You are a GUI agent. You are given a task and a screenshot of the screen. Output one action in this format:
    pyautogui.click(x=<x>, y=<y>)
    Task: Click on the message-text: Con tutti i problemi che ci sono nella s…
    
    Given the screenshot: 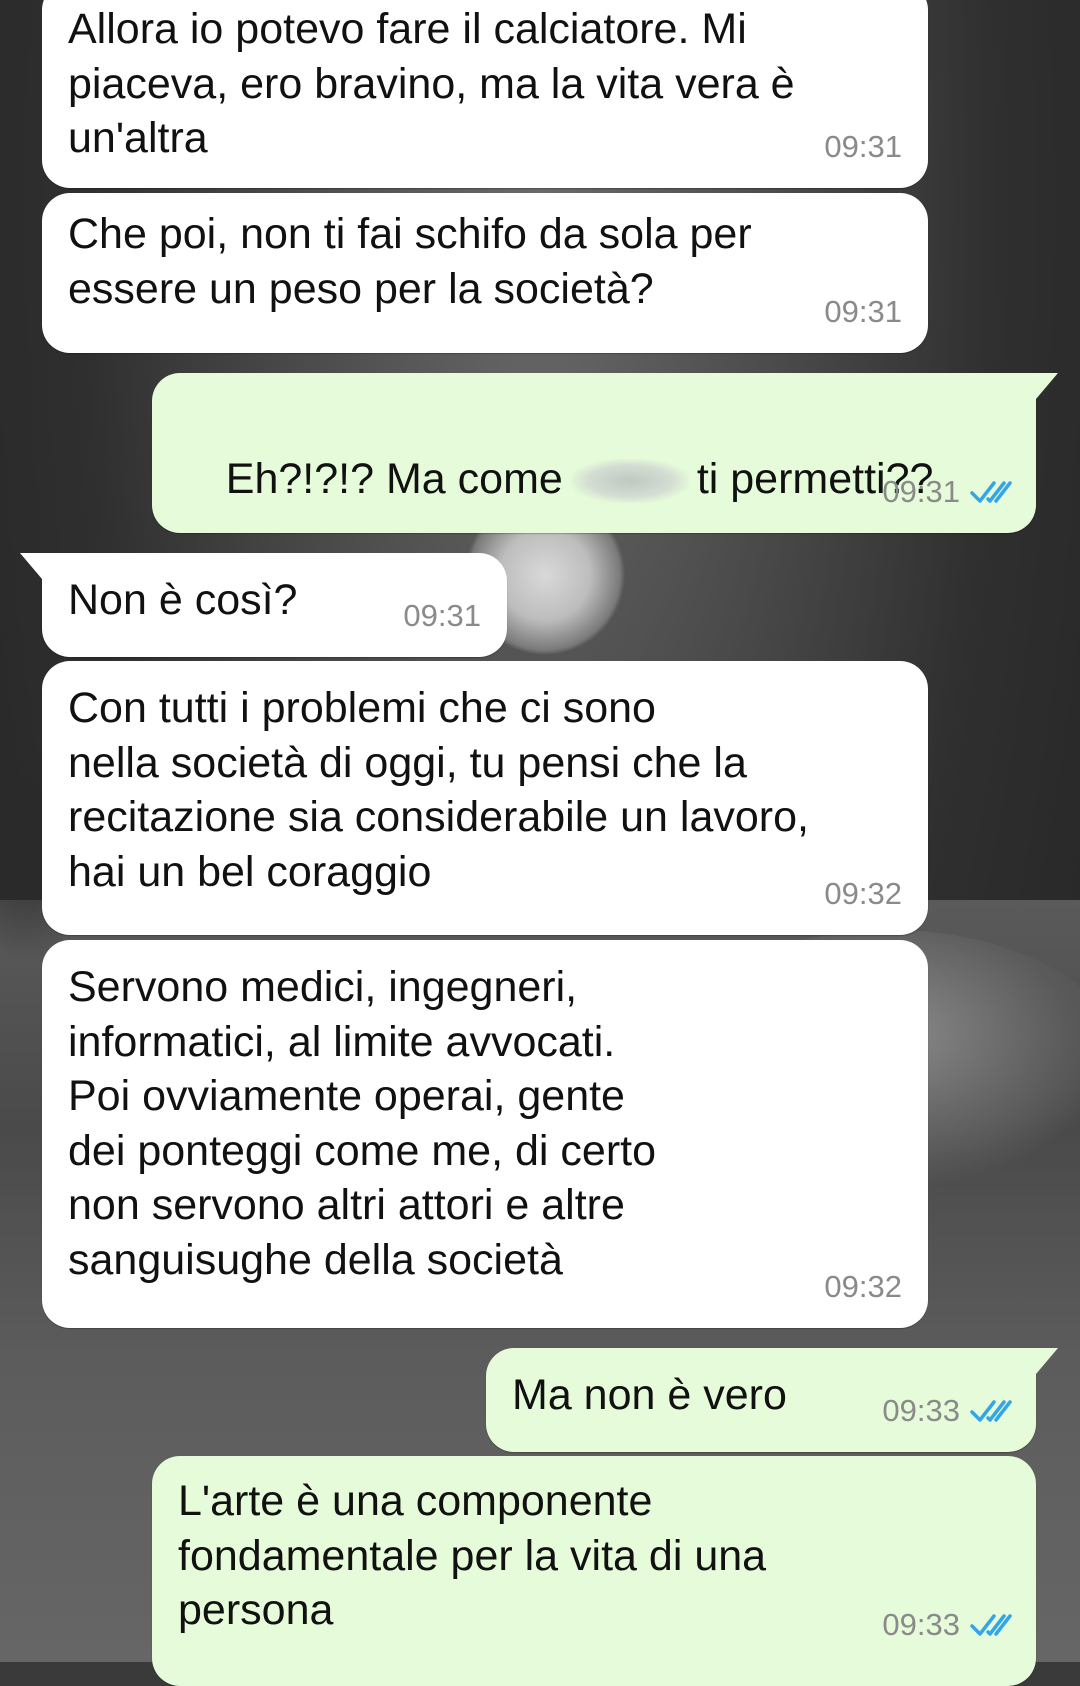 What is the action you would take?
    pyautogui.click(x=438, y=790)
    